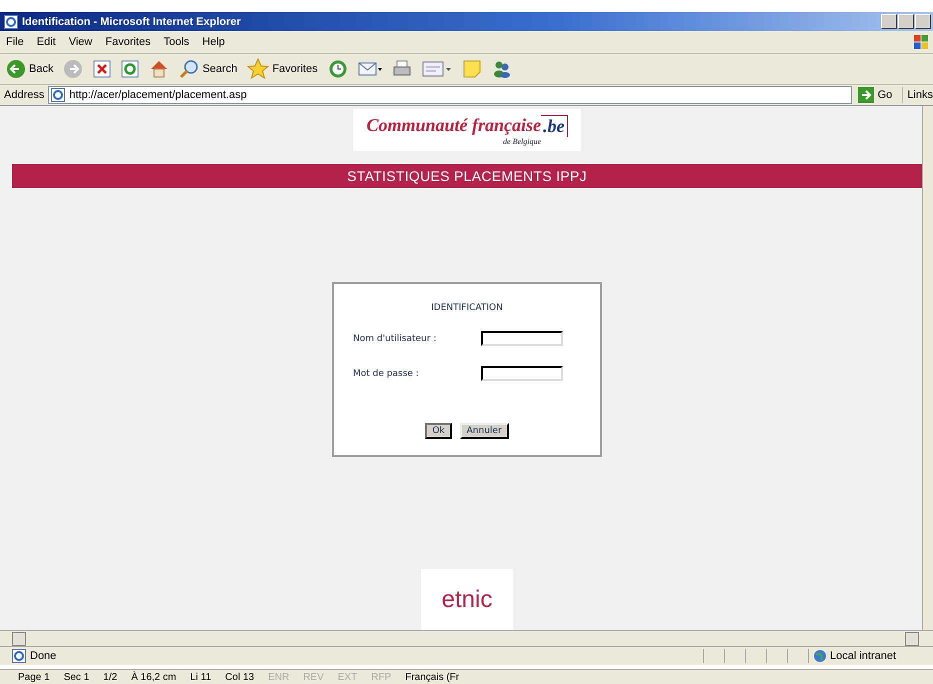  I want to click on logo-subtitle: de Belgique, so click(522, 141).